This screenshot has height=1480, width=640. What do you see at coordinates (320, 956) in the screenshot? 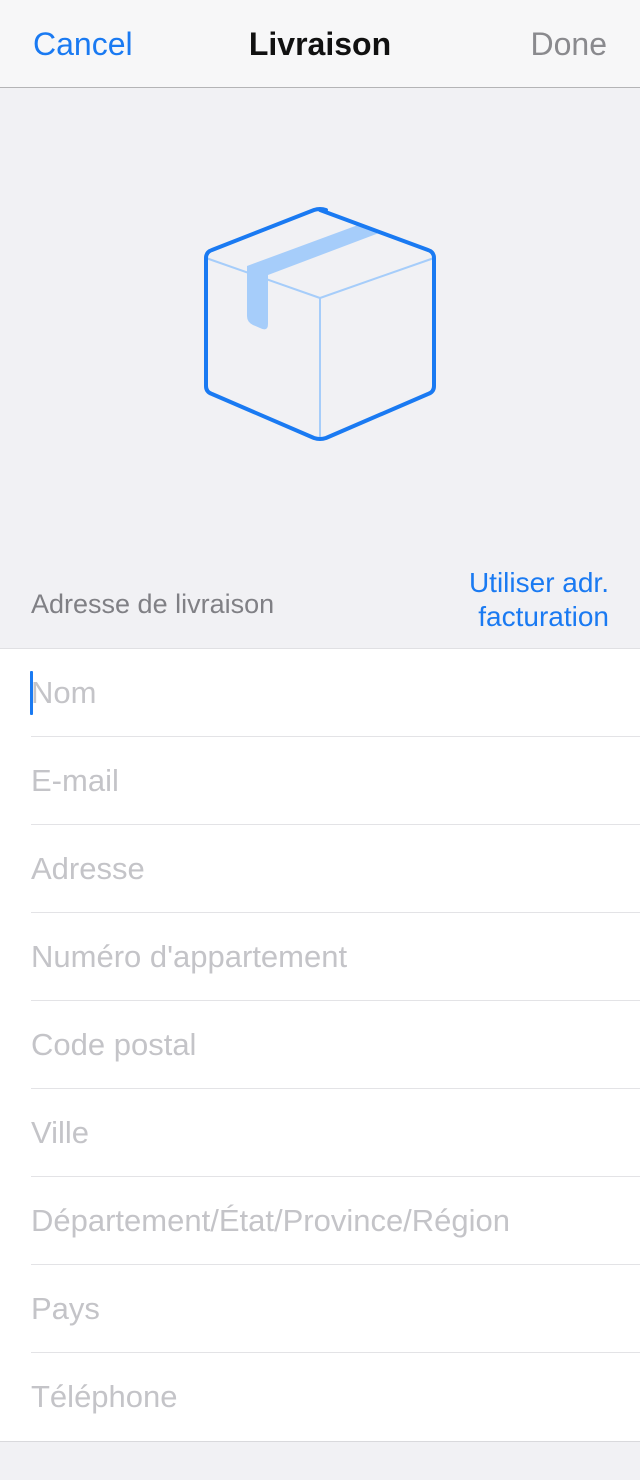
I see `apartment-field` at bounding box center [320, 956].